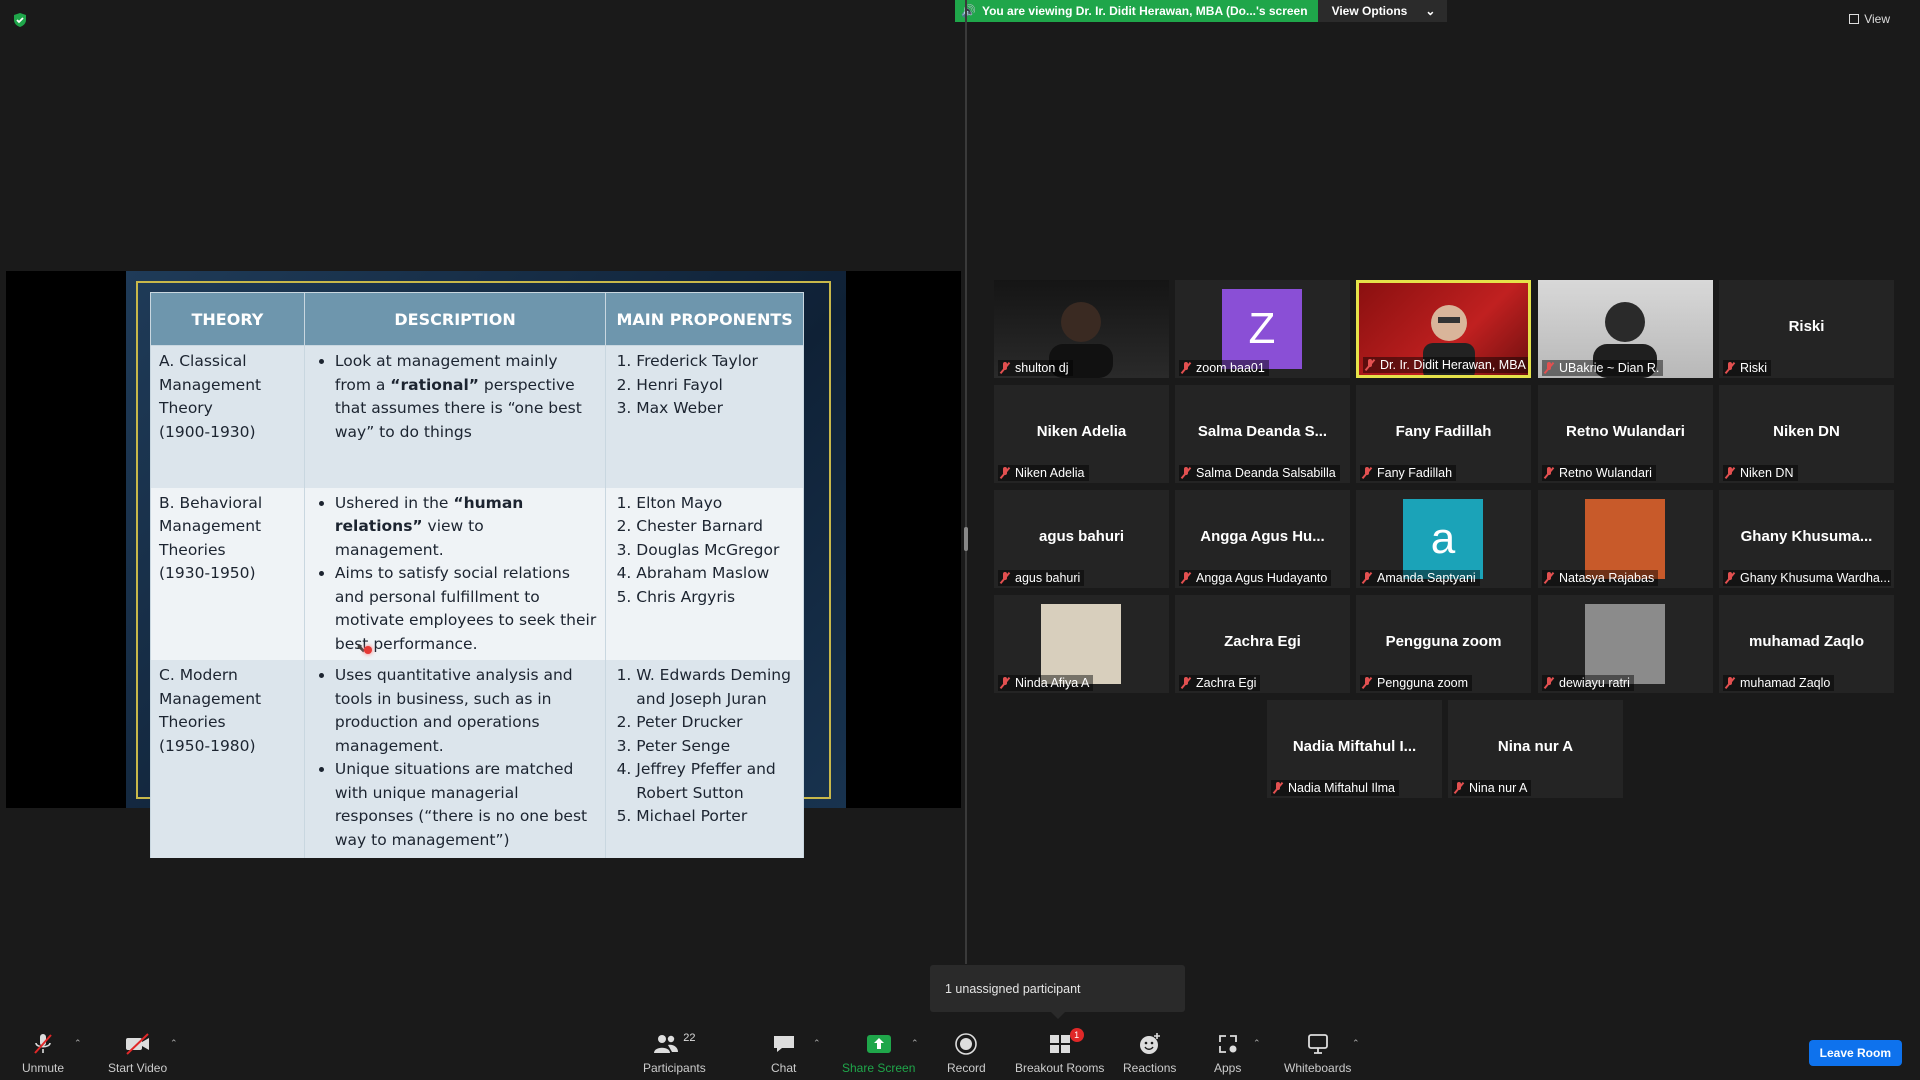 The width and height of the screenshot is (1920, 1080). I want to click on participant-name: shulton dj, so click(1042, 368).